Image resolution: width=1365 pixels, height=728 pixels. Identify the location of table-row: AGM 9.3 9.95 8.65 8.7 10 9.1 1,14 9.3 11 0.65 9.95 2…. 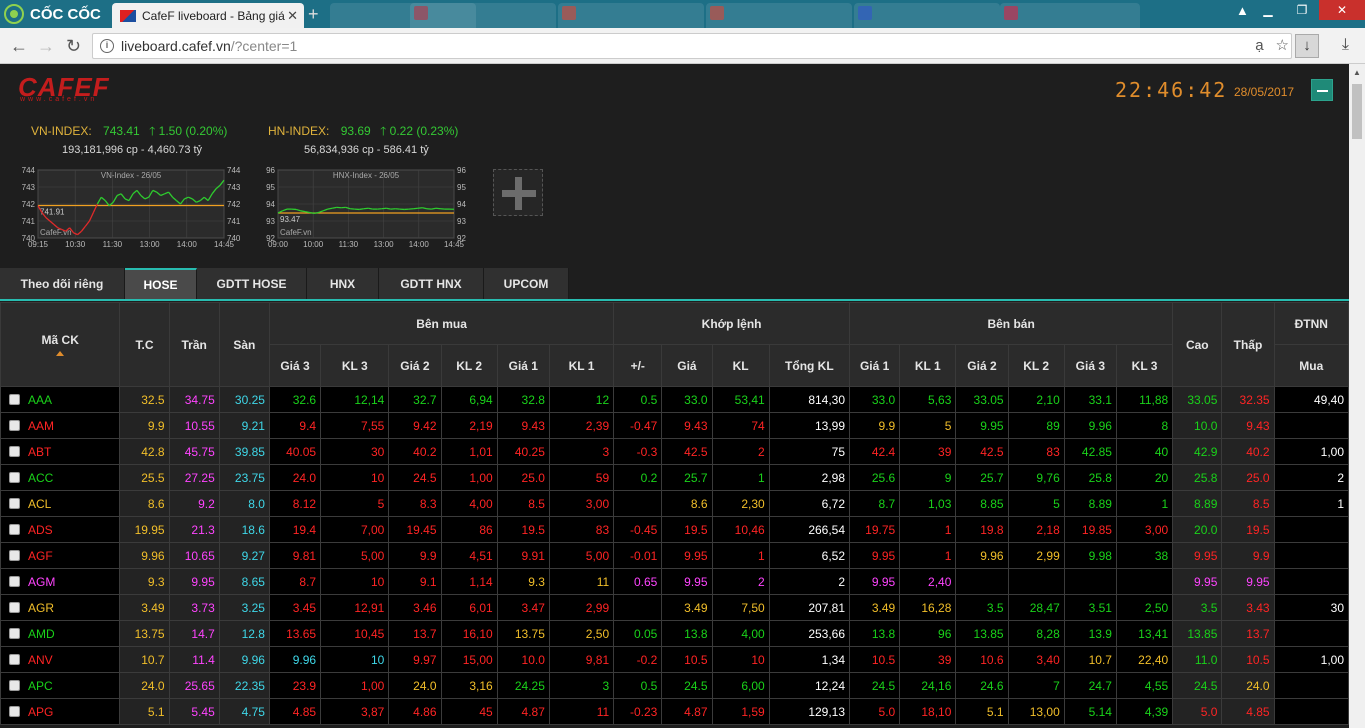
(674, 581).